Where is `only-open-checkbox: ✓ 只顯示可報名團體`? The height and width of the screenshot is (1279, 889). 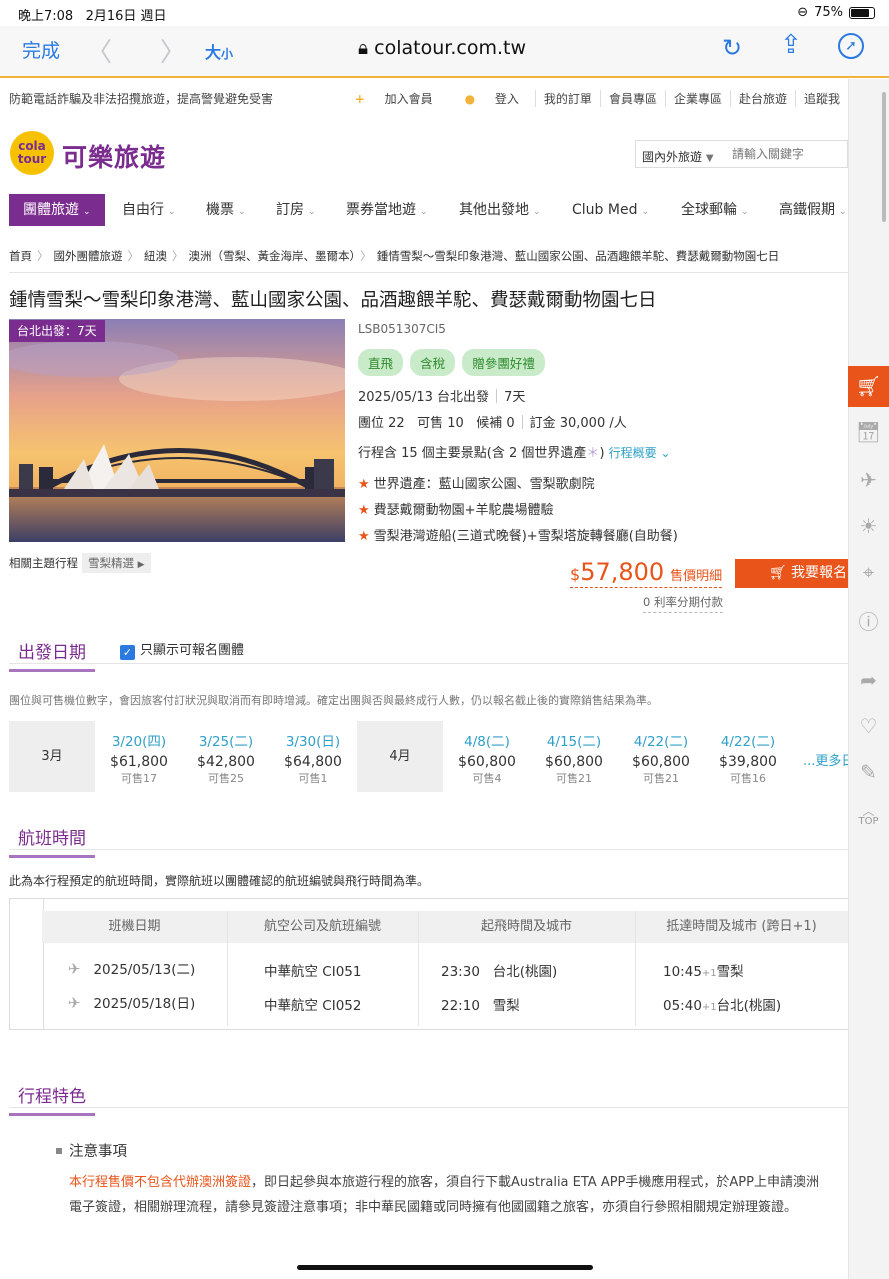 only-open-checkbox: ✓ 只顯示可報名團體 is located at coordinates (182, 649).